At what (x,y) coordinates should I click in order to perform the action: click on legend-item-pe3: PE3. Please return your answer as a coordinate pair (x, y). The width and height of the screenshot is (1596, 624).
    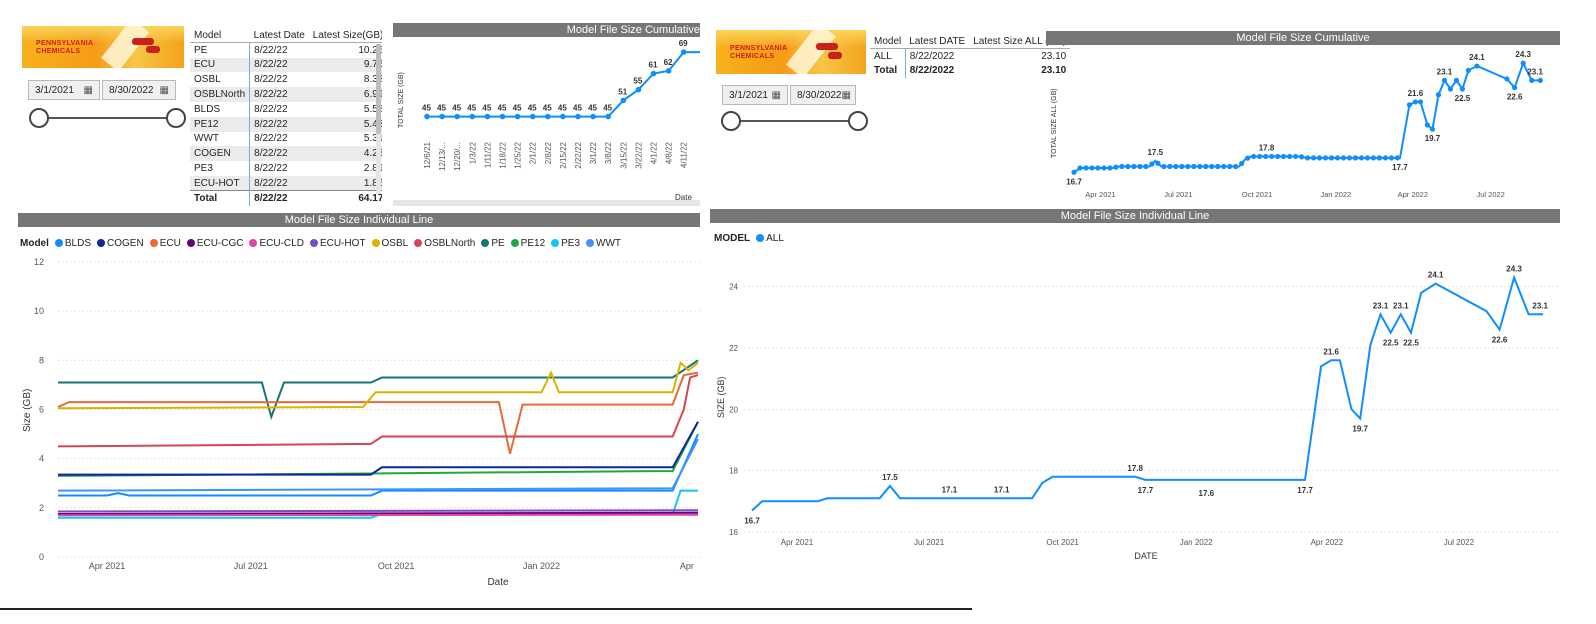
    Looking at the image, I should click on (565, 243).